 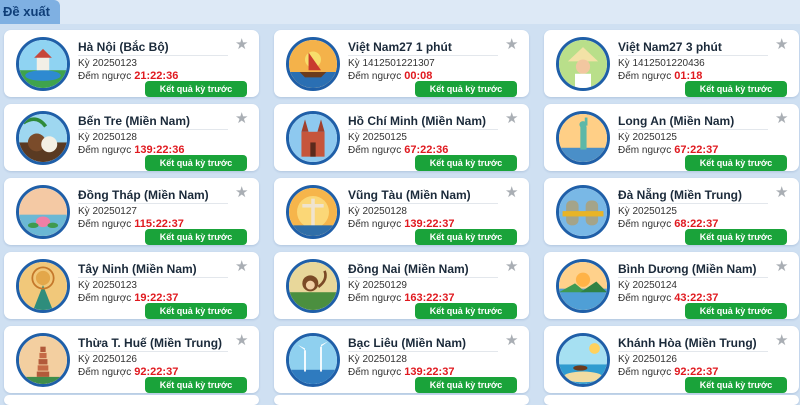 What do you see at coordinates (43, 138) in the screenshot?
I see `coconut-icon` at bounding box center [43, 138].